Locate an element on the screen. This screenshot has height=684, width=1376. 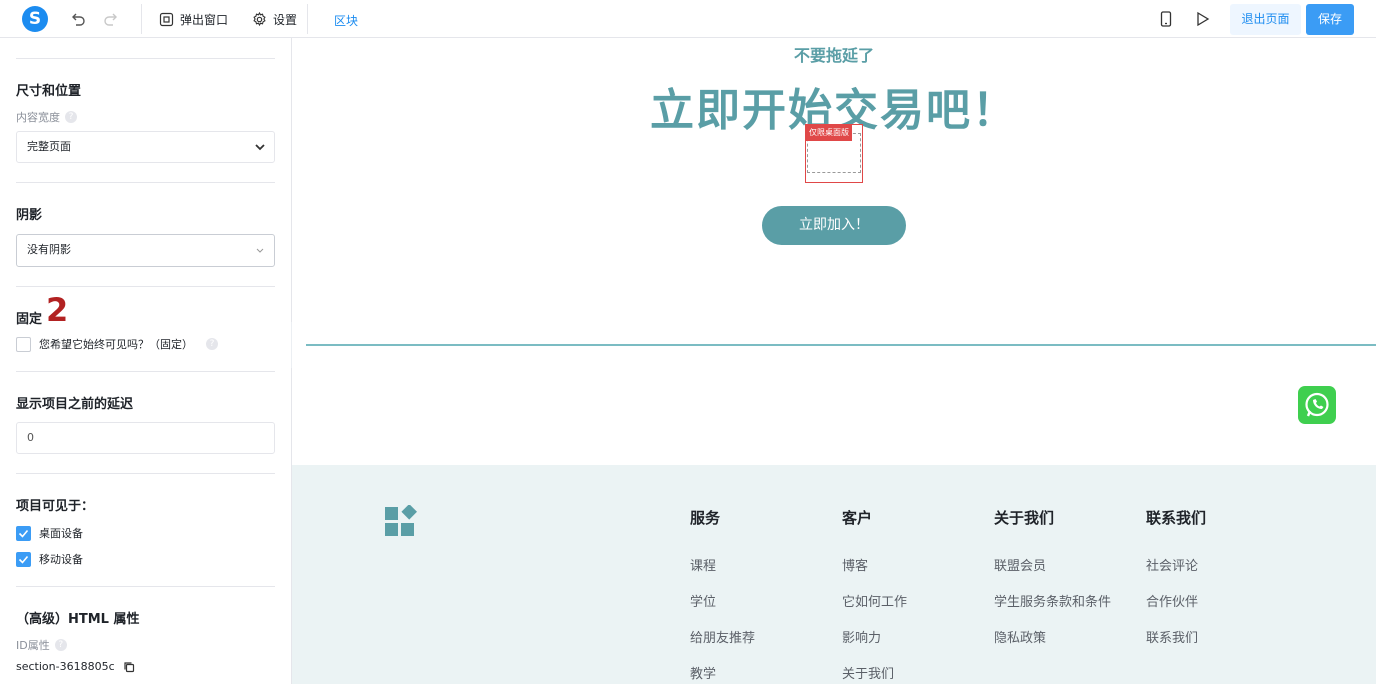
popup-icon is located at coordinates (166, 19).